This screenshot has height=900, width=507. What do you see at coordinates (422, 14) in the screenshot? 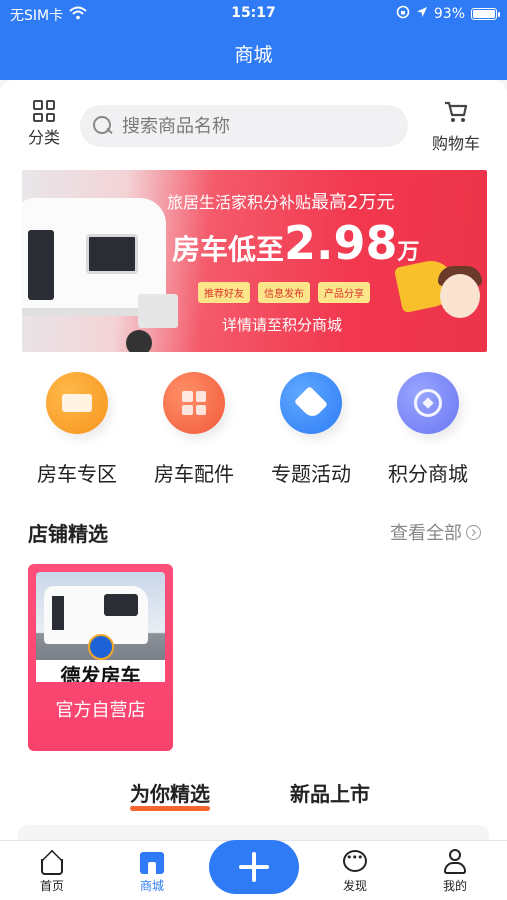
I see `location-arrow-icon` at bounding box center [422, 14].